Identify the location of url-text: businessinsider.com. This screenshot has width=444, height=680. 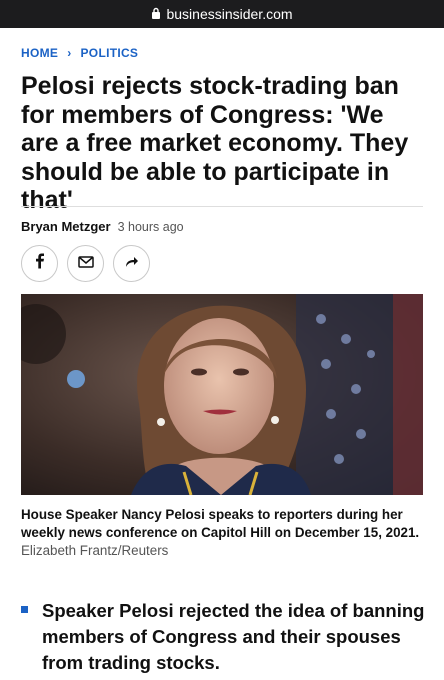
(229, 14).